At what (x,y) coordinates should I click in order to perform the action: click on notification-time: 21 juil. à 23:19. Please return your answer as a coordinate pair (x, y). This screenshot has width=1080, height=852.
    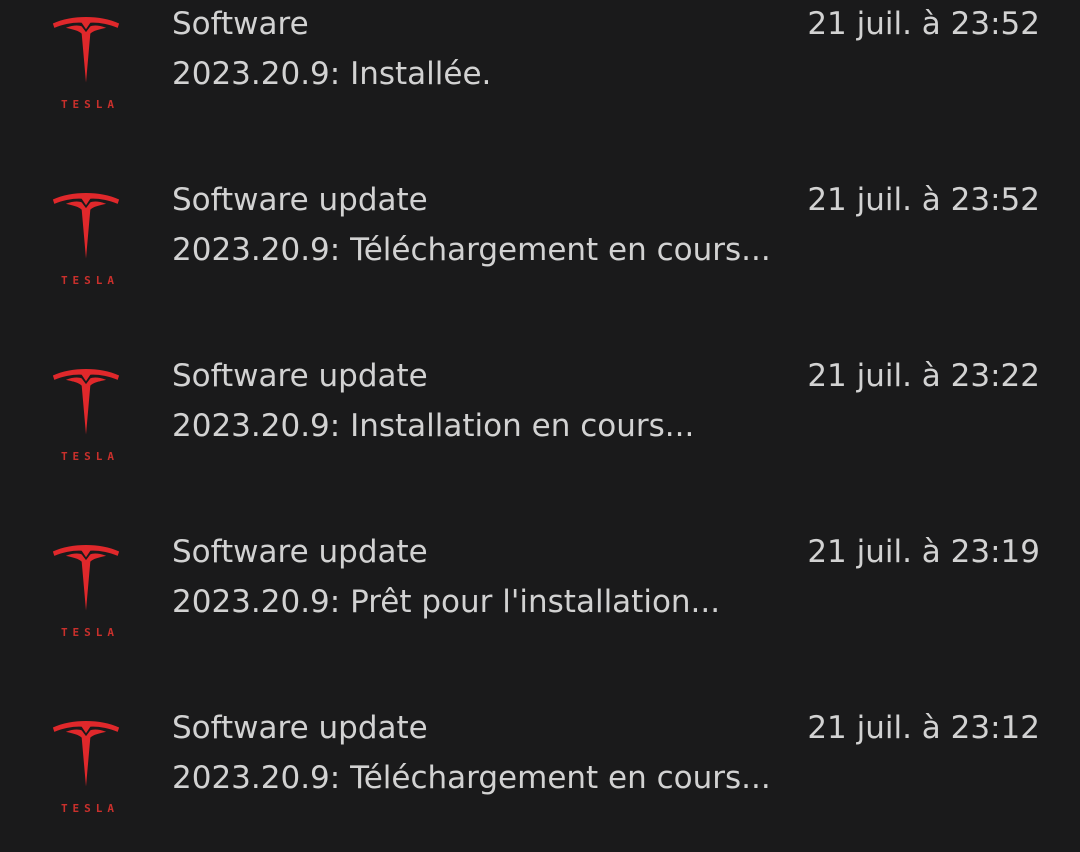
    Looking at the image, I should click on (923, 552).